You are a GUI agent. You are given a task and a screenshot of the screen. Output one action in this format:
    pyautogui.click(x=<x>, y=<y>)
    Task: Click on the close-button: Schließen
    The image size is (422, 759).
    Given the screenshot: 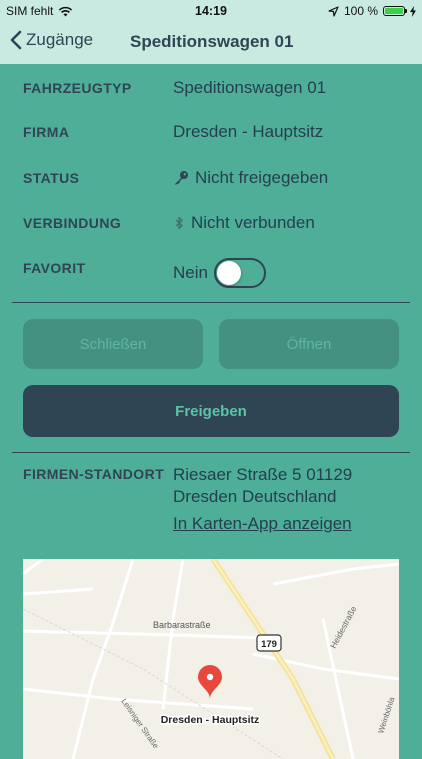 What is the action you would take?
    pyautogui.click(x=113, y=344)
    